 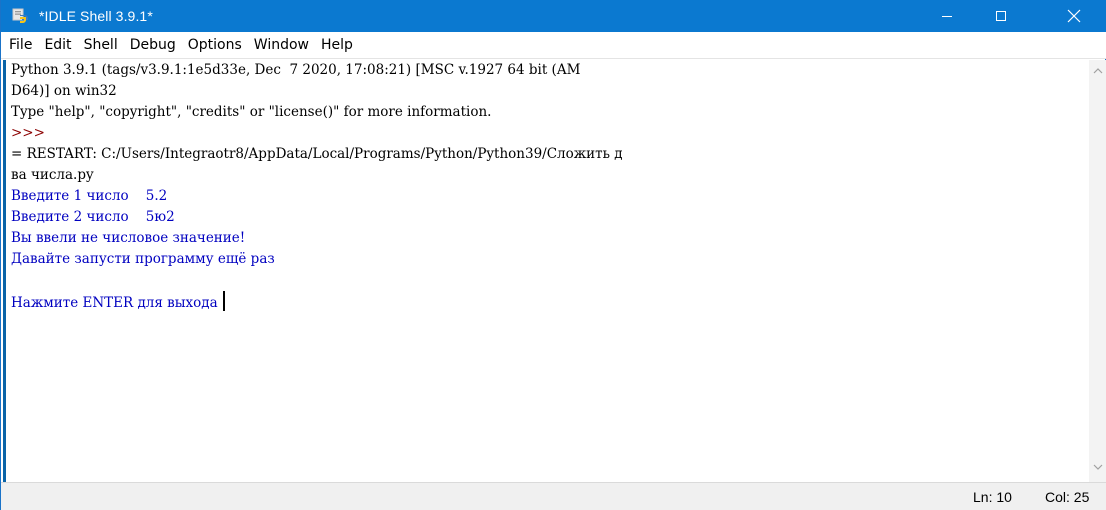 I want to click on shell-output-text: Нажмите ENTER для выхода, so click(x=116, y=303).